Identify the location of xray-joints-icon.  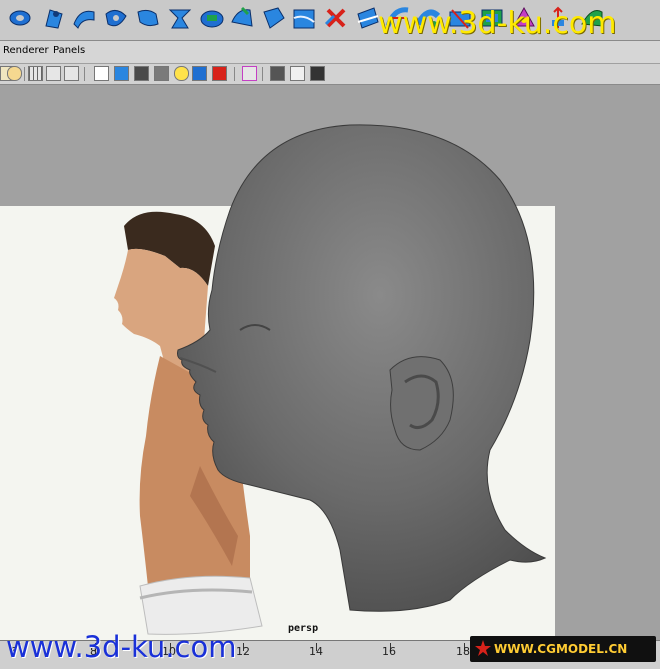
(297, 73).